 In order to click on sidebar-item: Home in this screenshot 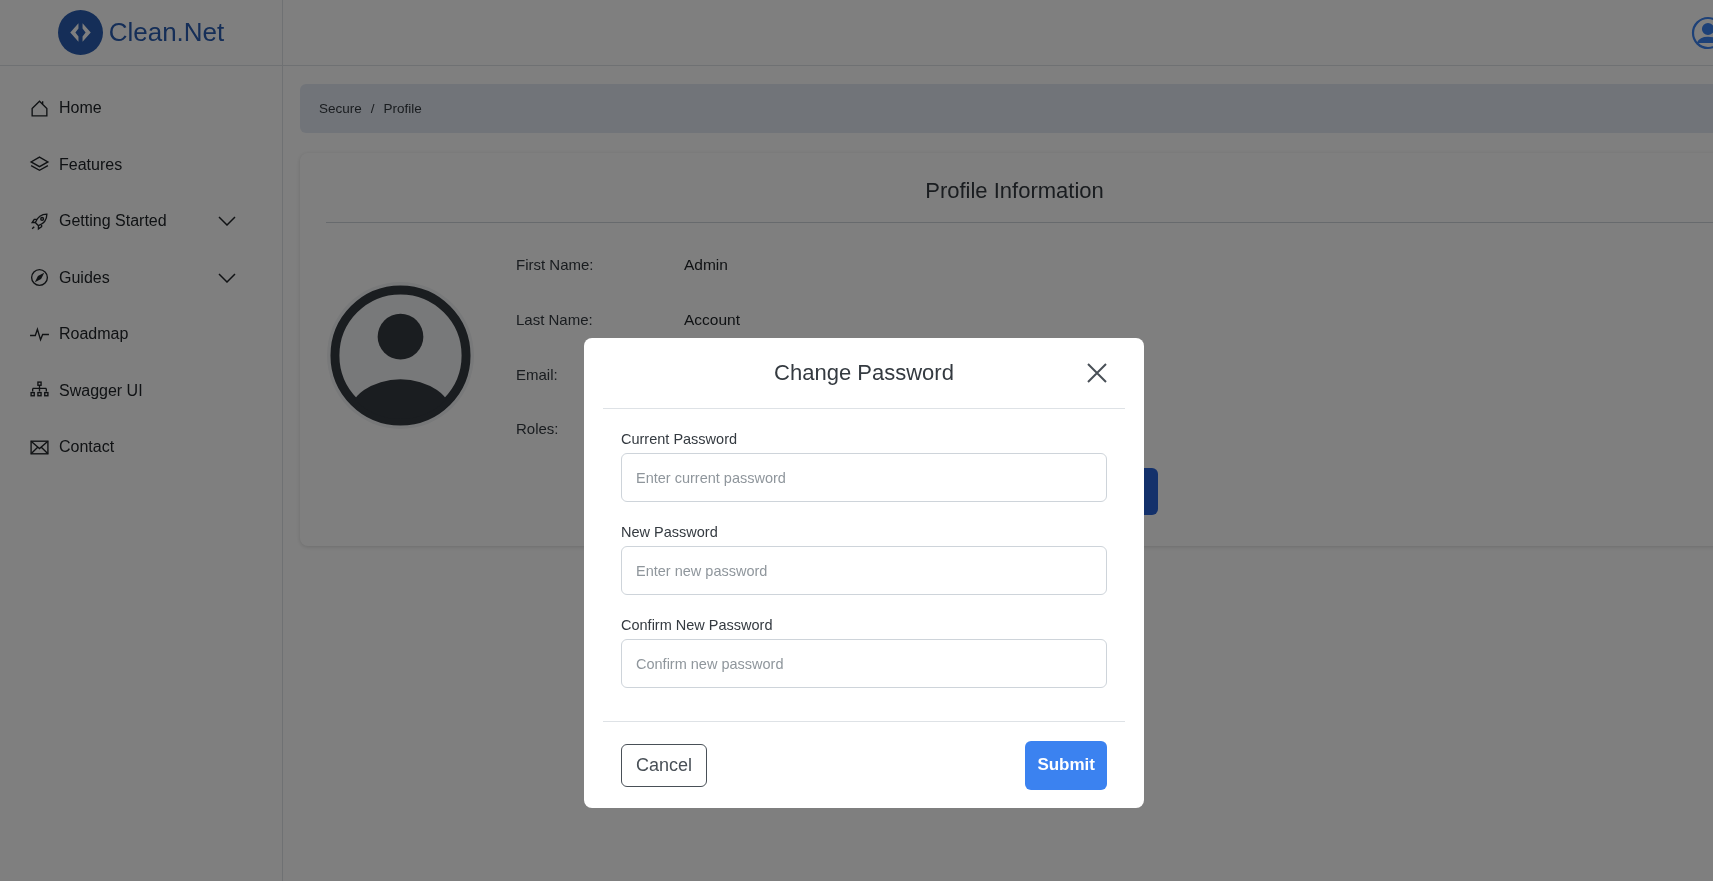, I will do `click(141, 108)`.